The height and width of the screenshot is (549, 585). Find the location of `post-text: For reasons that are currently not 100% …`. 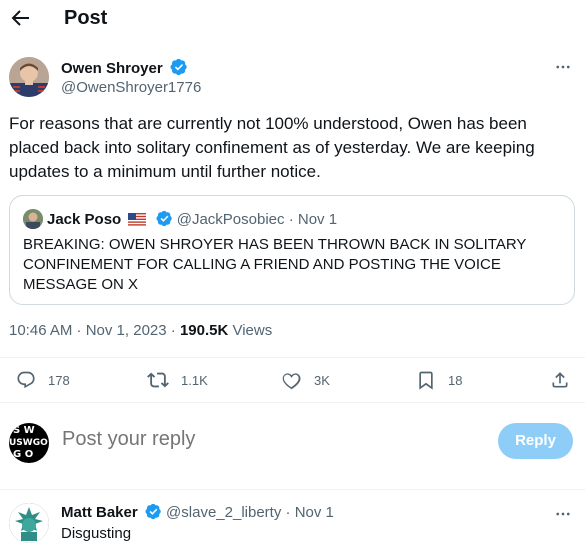

post-text: For reasons that are currently not 100% … is located at coordinates (272, 147).